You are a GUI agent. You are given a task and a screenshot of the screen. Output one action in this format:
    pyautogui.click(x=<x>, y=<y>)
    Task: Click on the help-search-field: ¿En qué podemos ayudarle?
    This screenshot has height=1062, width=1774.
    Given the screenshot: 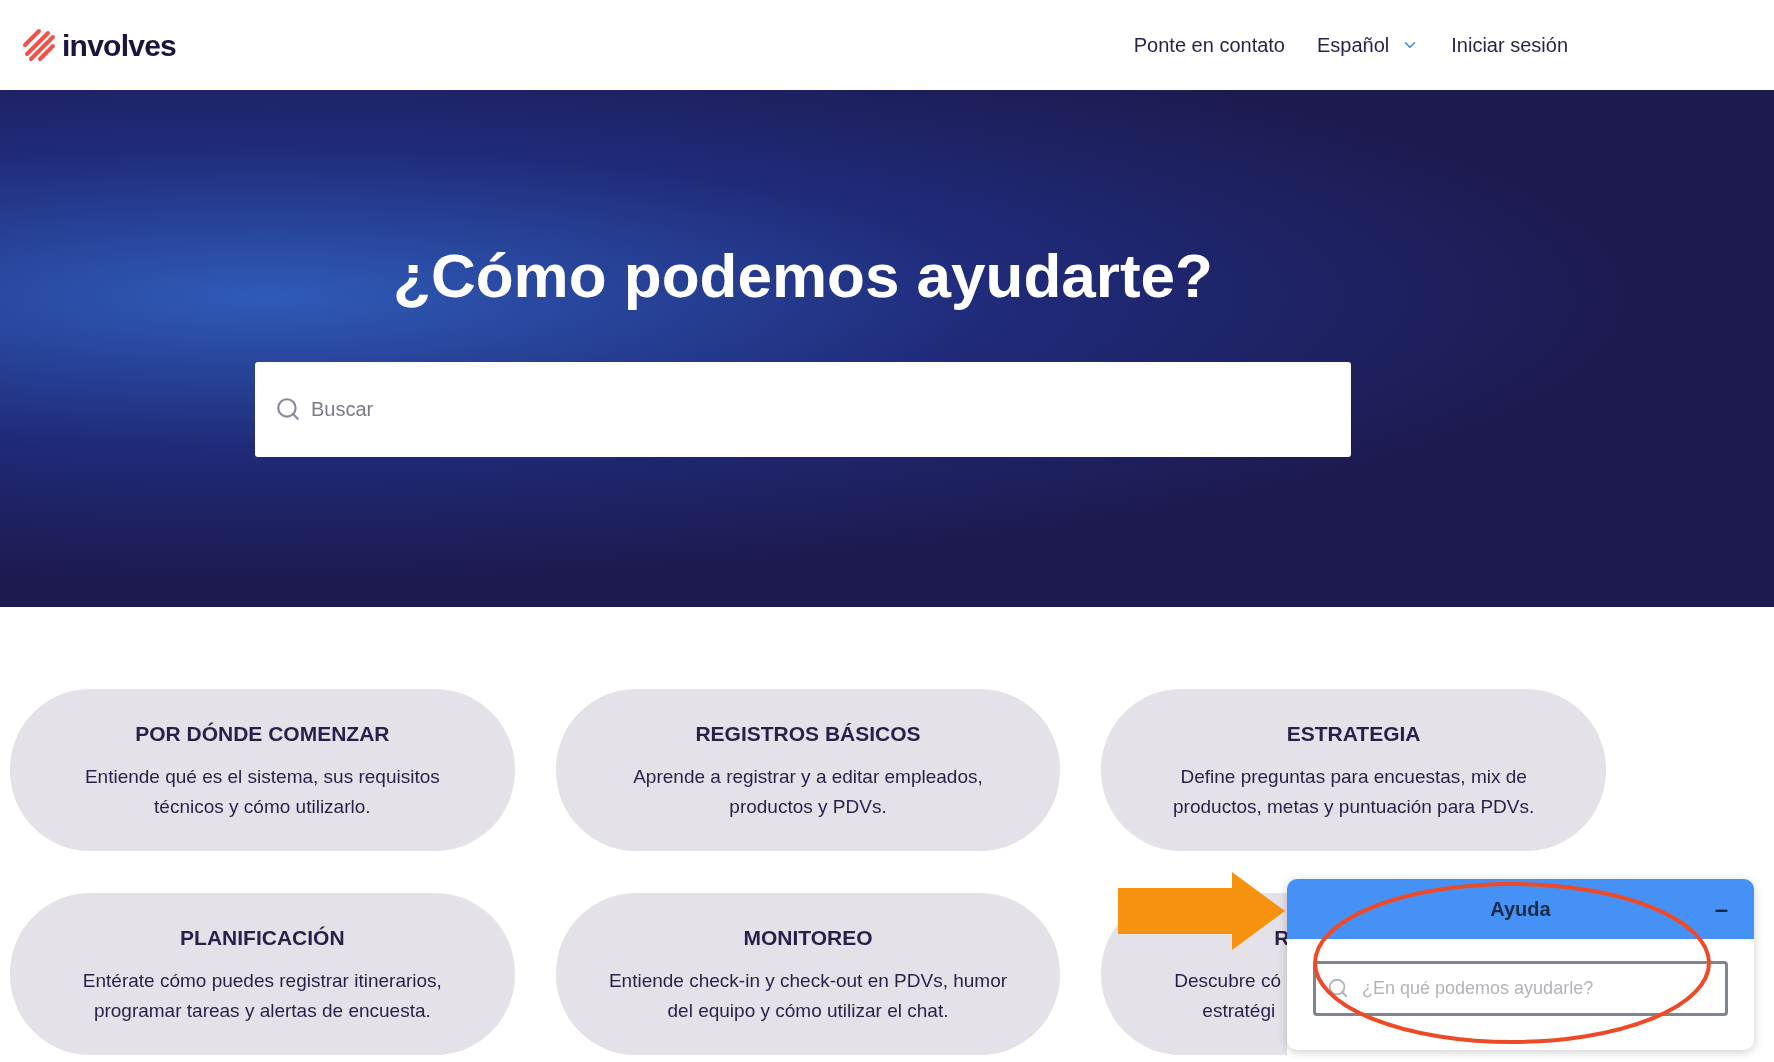 What is the action you would take?
    pyautogui.click(x=1520, y=988)
    